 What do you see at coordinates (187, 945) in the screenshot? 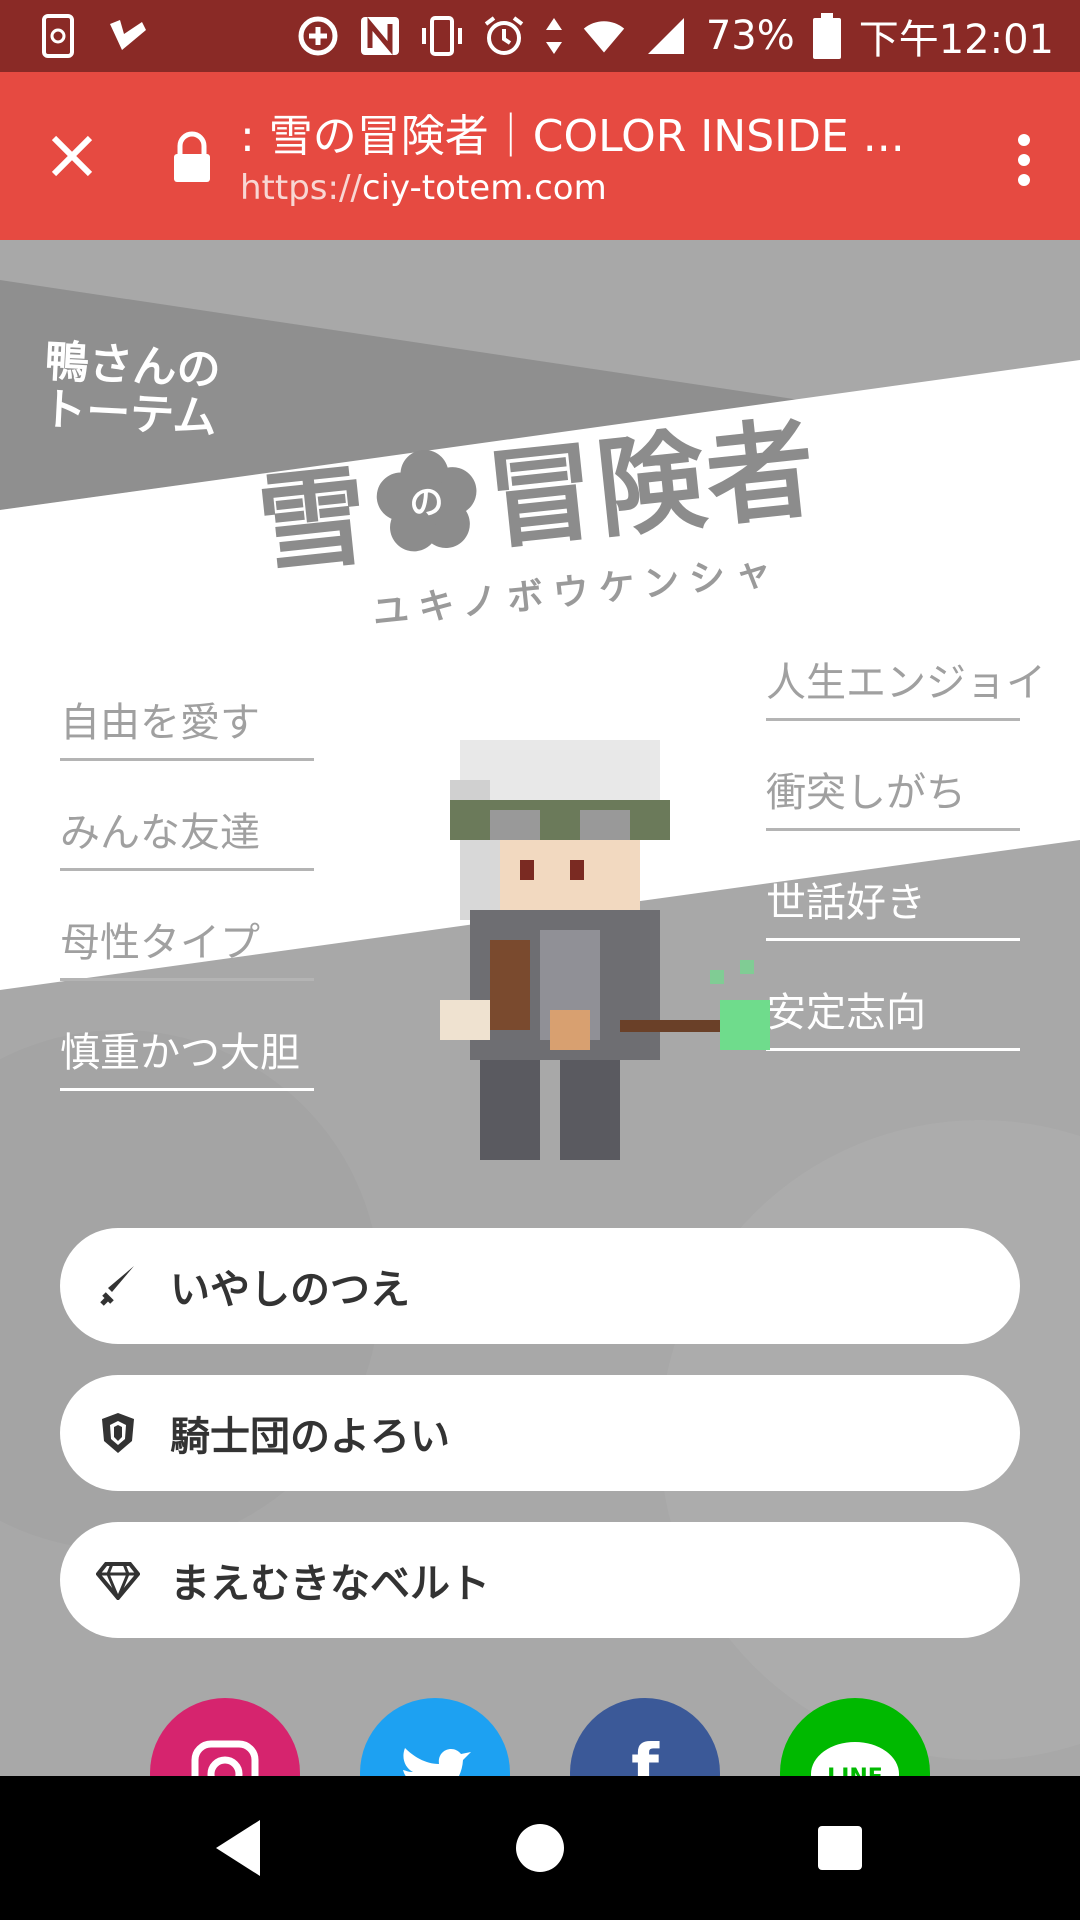
I see `trait-left-3: 母性タイプ` at bounding box center [187, 945].